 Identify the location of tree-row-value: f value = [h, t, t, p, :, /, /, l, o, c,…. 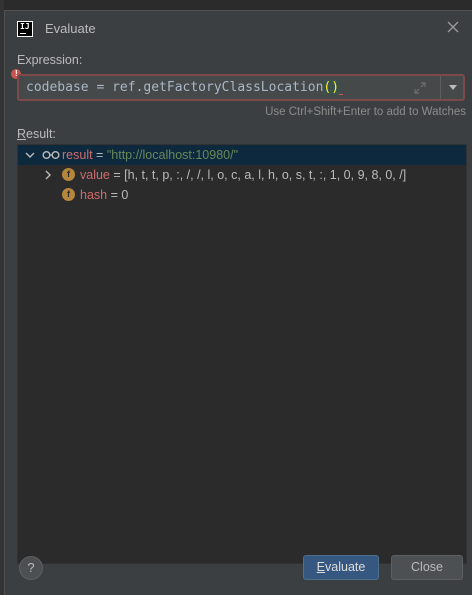
(242, 175).